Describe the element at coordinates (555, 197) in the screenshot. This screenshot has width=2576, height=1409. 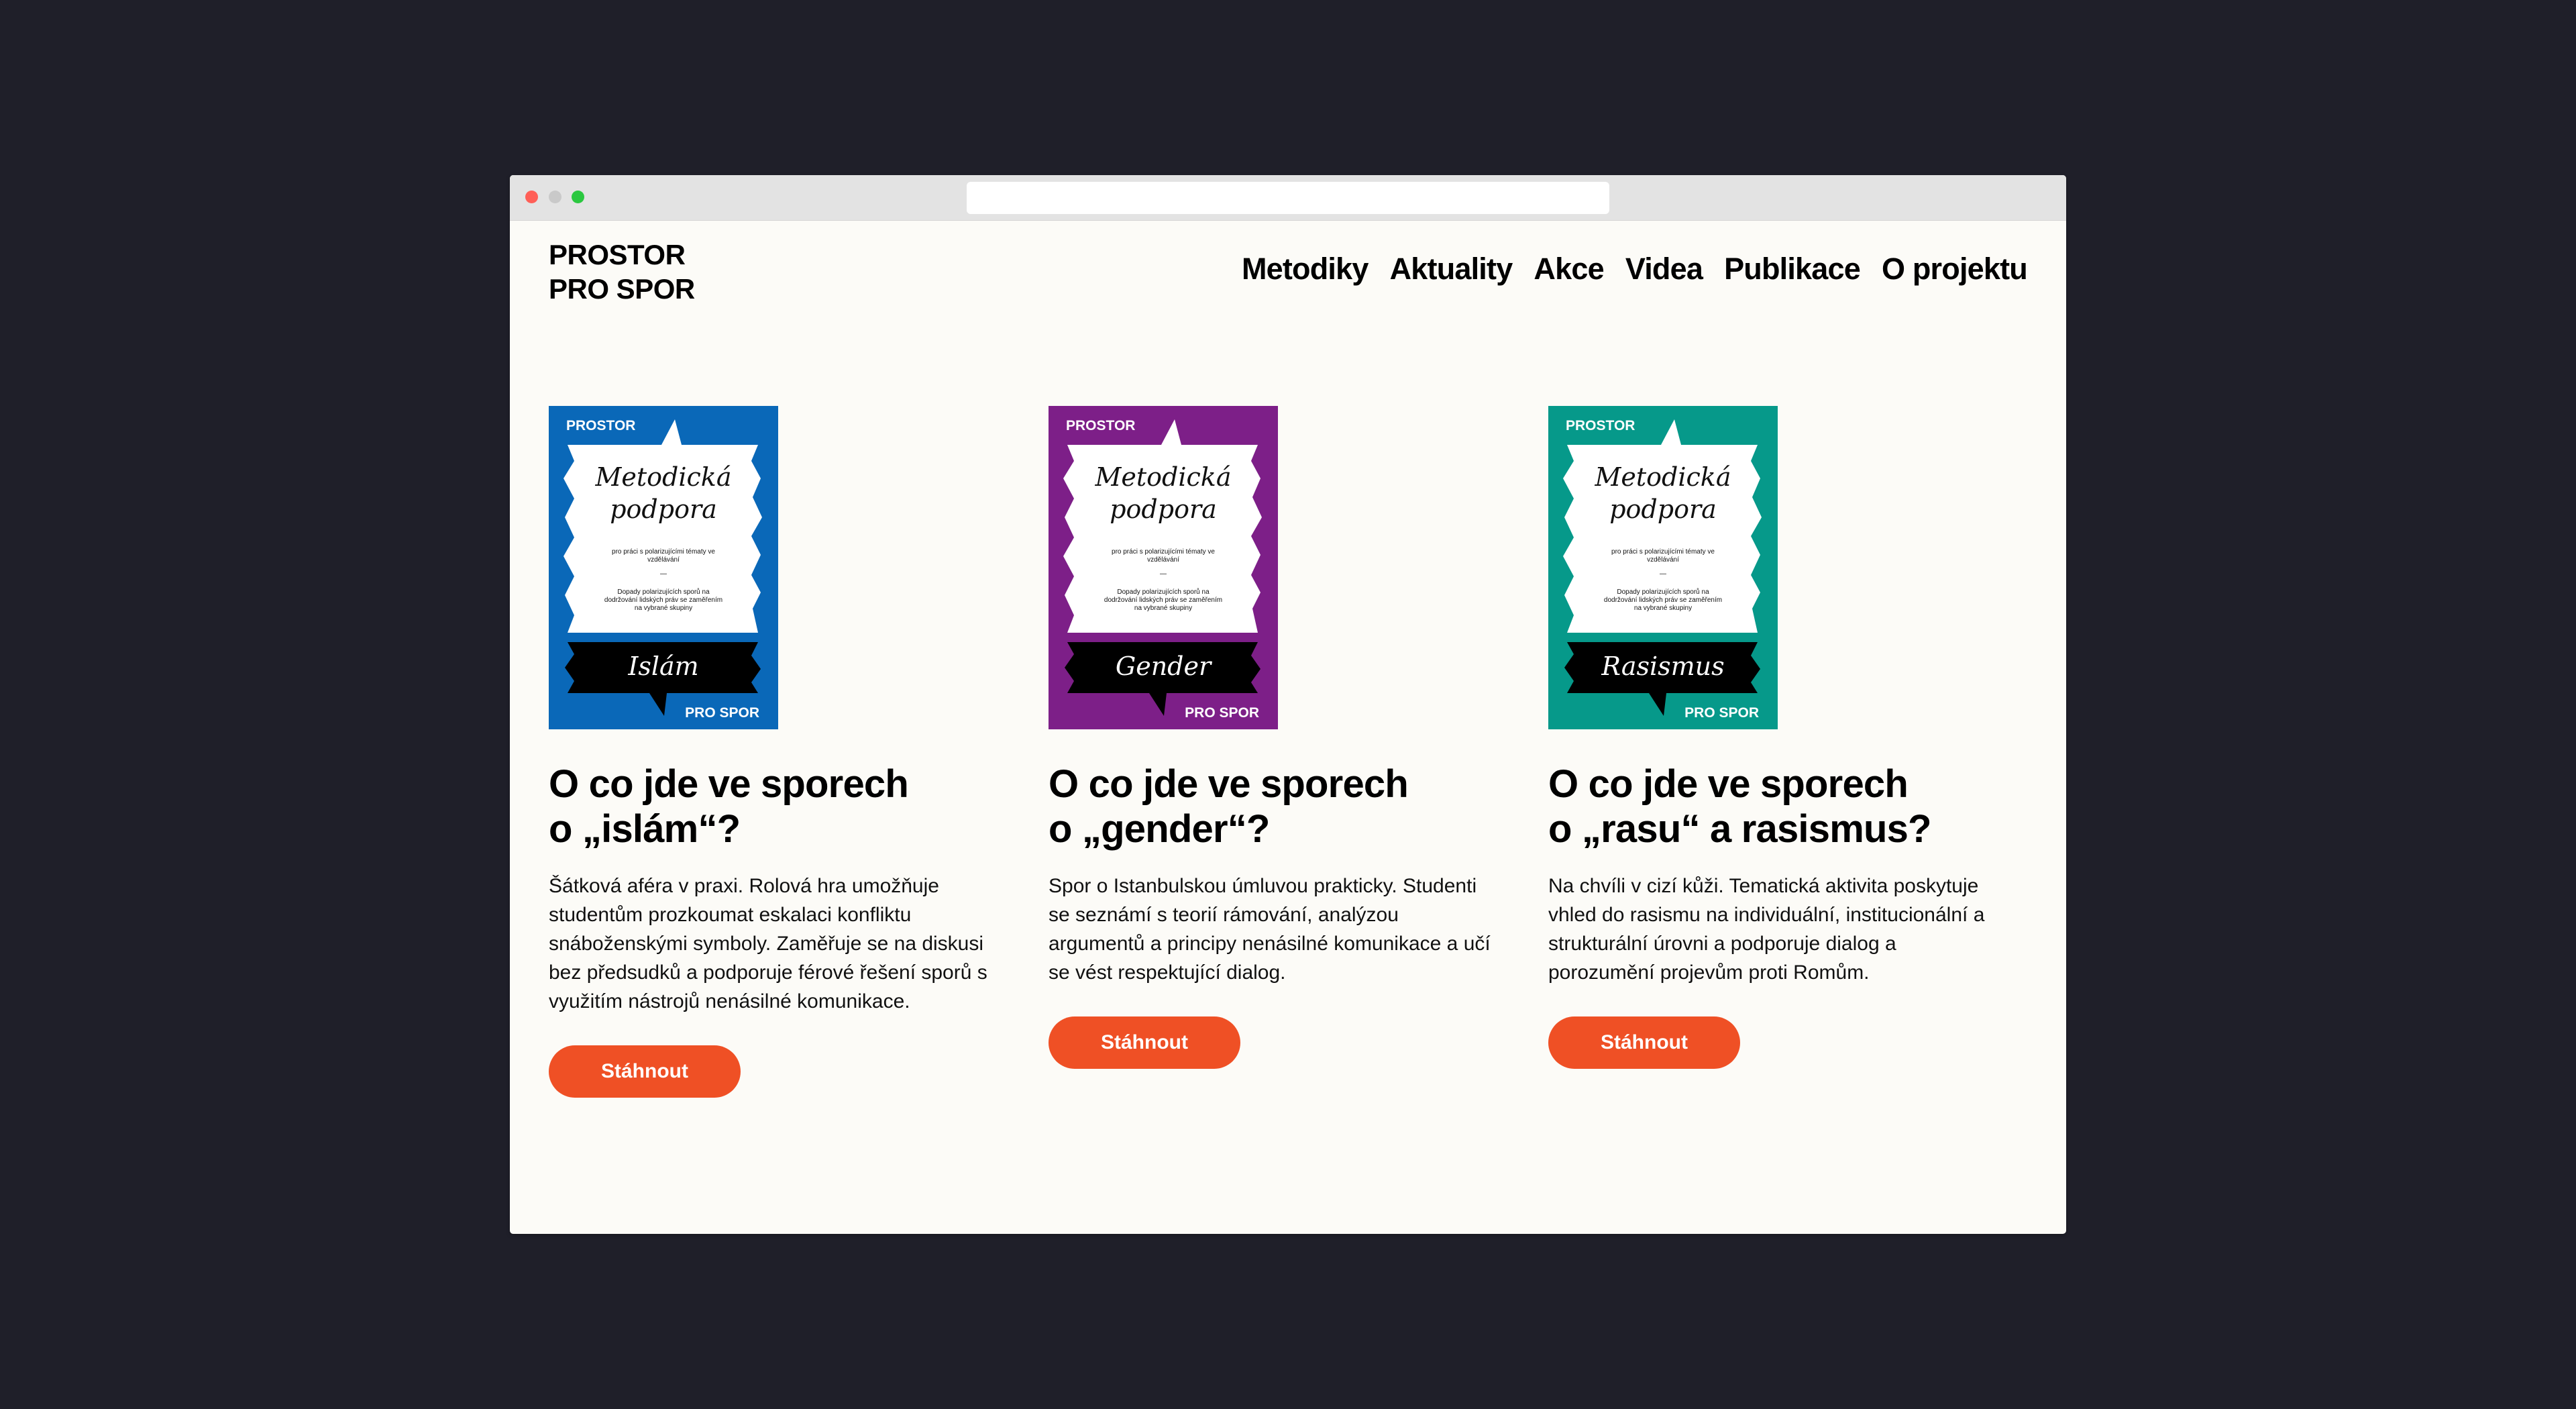
I see `minimize-window-icon` at that location.